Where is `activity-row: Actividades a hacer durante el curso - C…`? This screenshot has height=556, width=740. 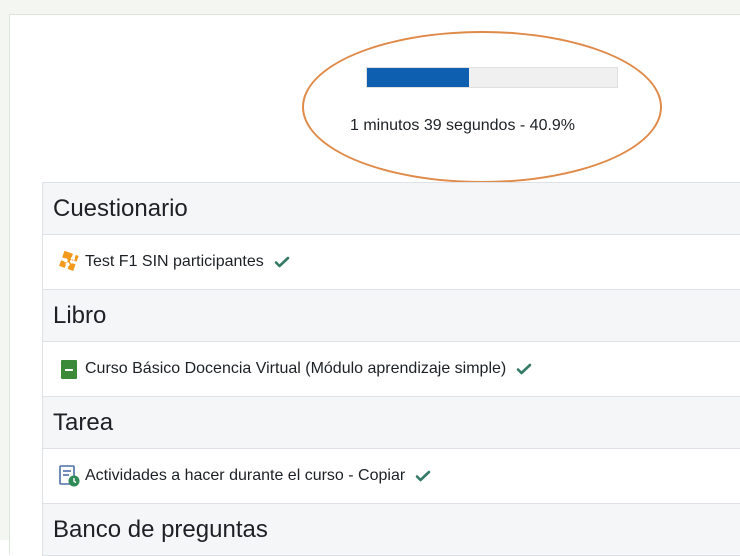
activity-row: Actividades a hacer durante el curso - C… is located at coordinates (391, 476).